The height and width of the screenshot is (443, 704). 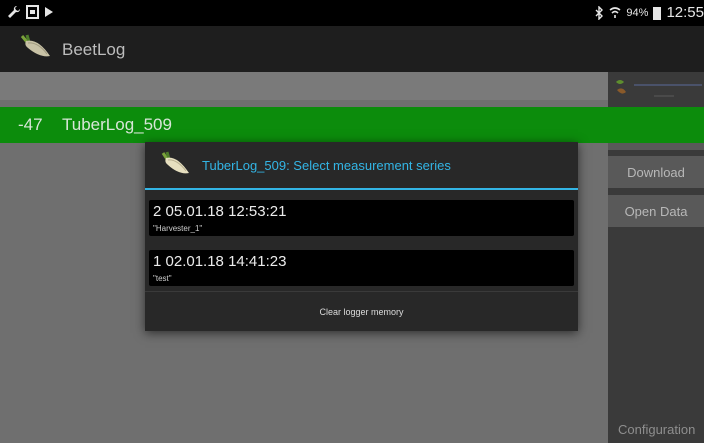 What do you see at coordinates (14, 12) in the screenshot?
I see `wrench-icon` at bounding box center [14, 12].